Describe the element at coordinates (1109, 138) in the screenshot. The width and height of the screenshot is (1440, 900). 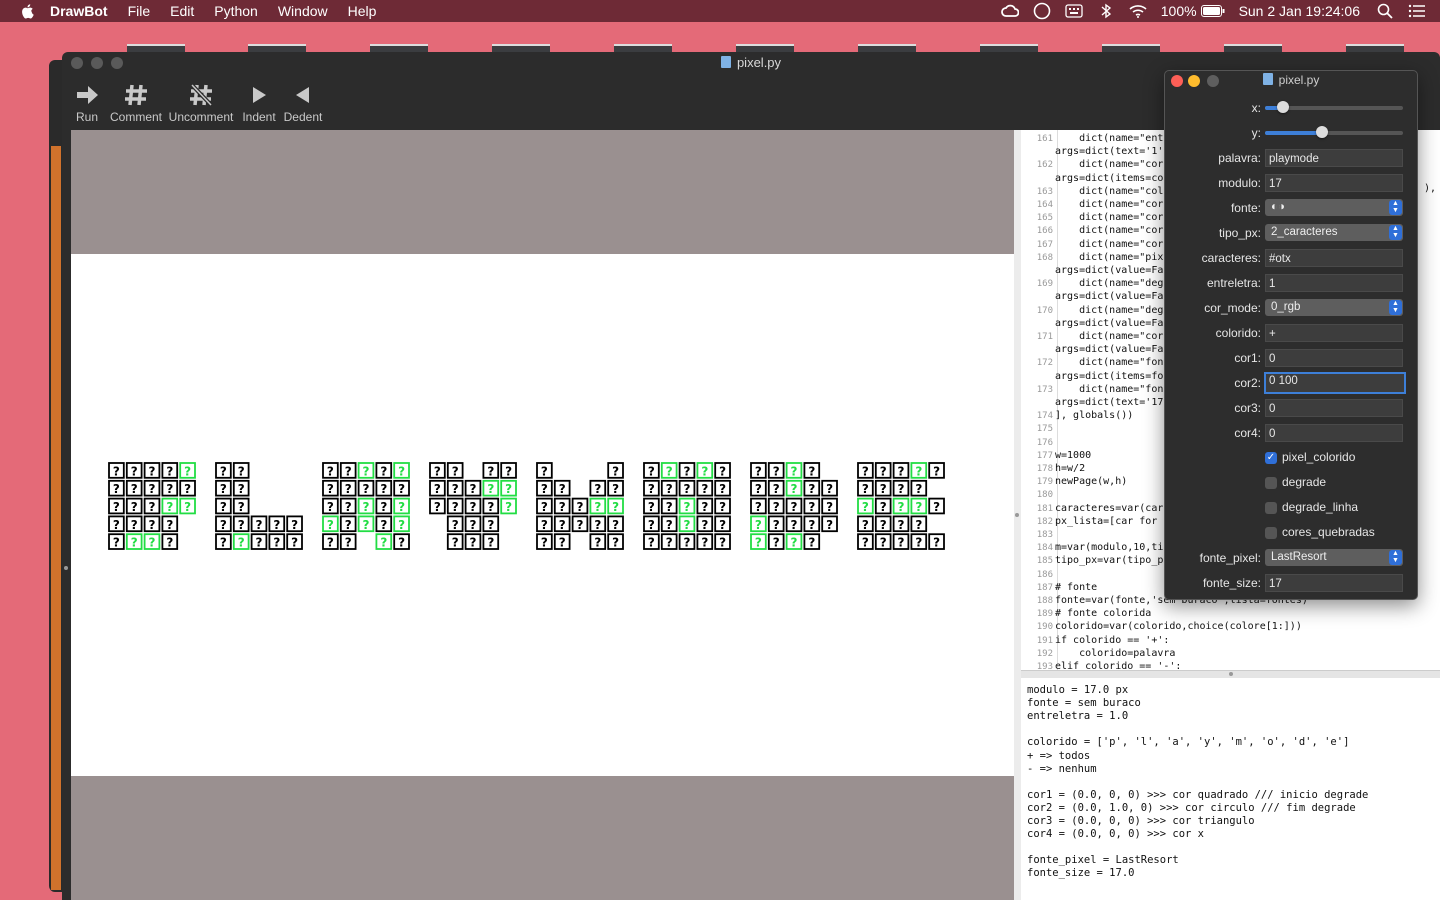
I see `code-line: dict(name="ent` at that location.